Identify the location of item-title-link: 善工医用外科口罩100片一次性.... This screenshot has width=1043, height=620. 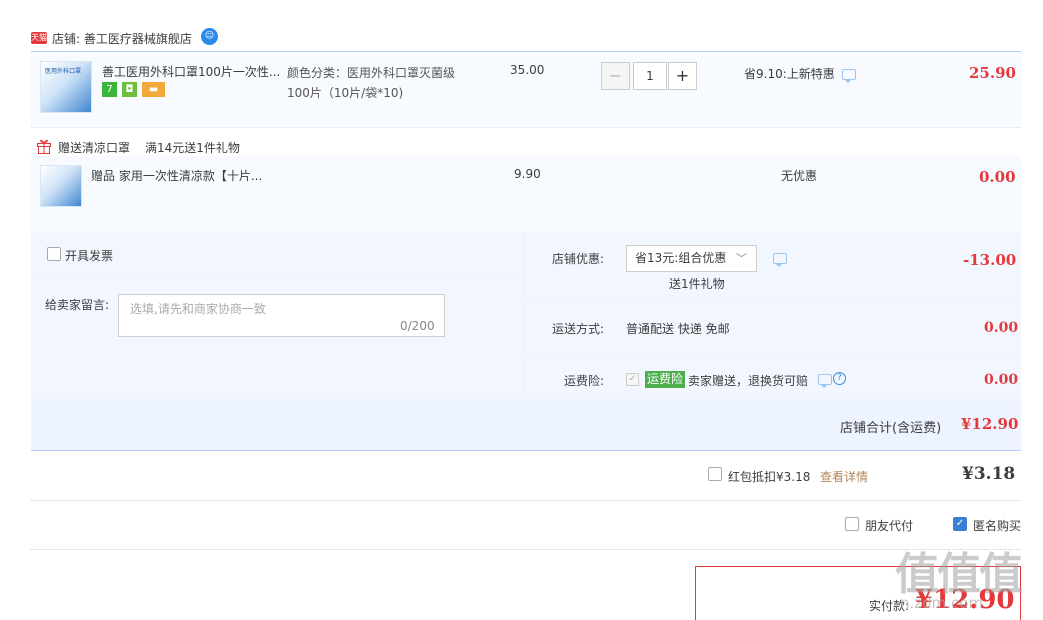
(191, 71).